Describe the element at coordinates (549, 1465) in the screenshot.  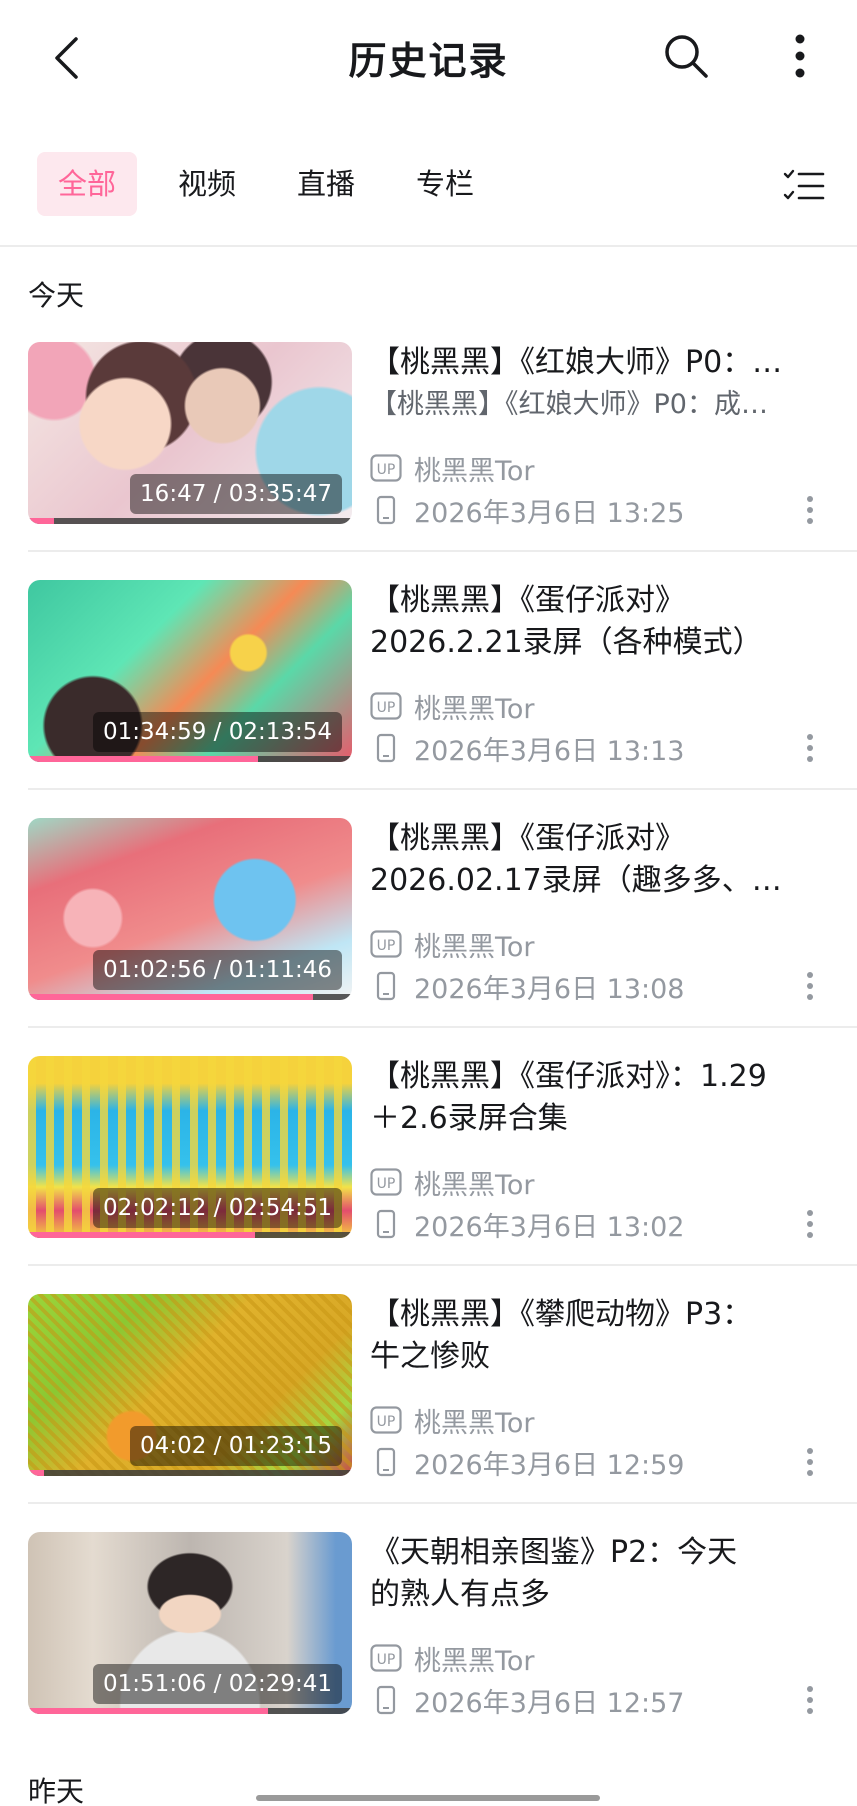
I see `watched-time: 2026年3月6日 12:59` at that location.